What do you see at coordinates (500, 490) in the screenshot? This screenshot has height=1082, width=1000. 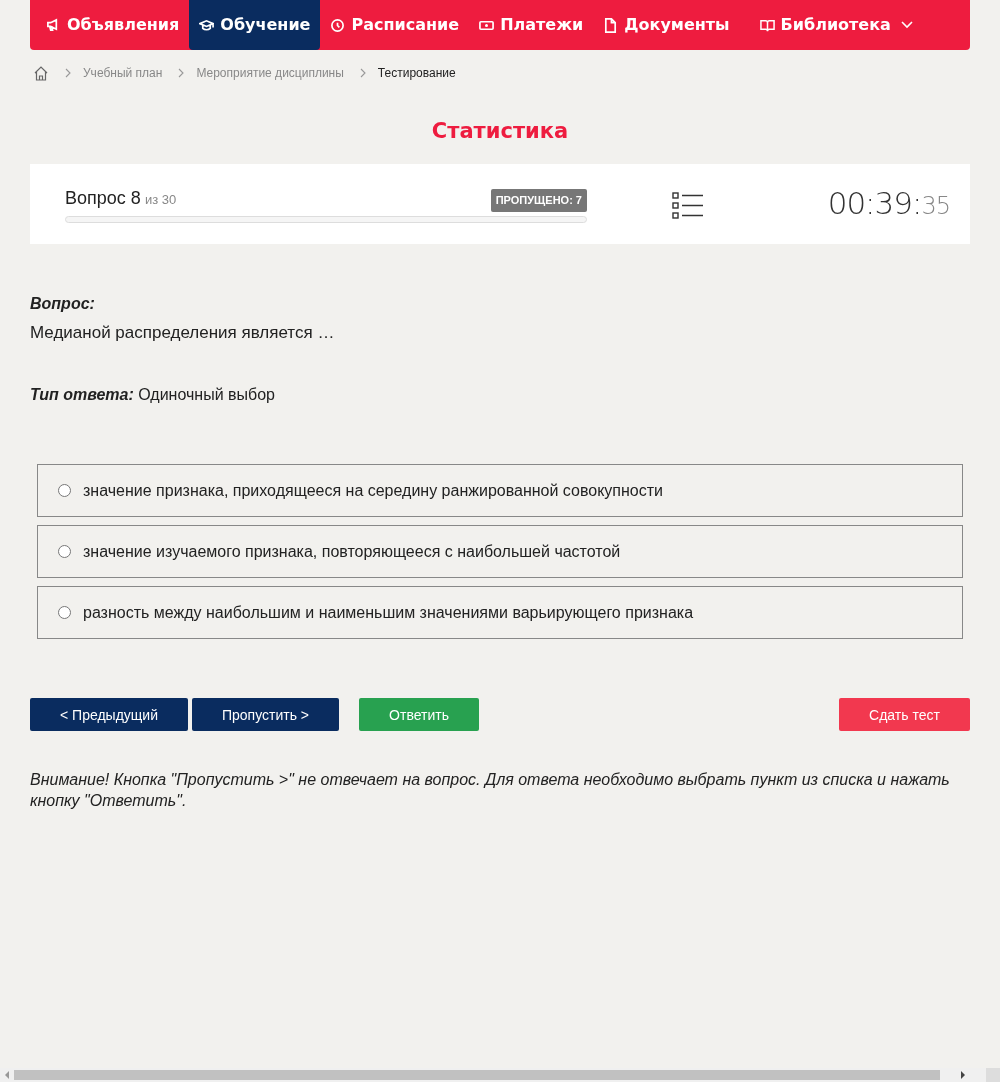 I see `answer-option: значение признака, приходящееся на середину ранжированной совокупности` at bounding box center [500, 490].